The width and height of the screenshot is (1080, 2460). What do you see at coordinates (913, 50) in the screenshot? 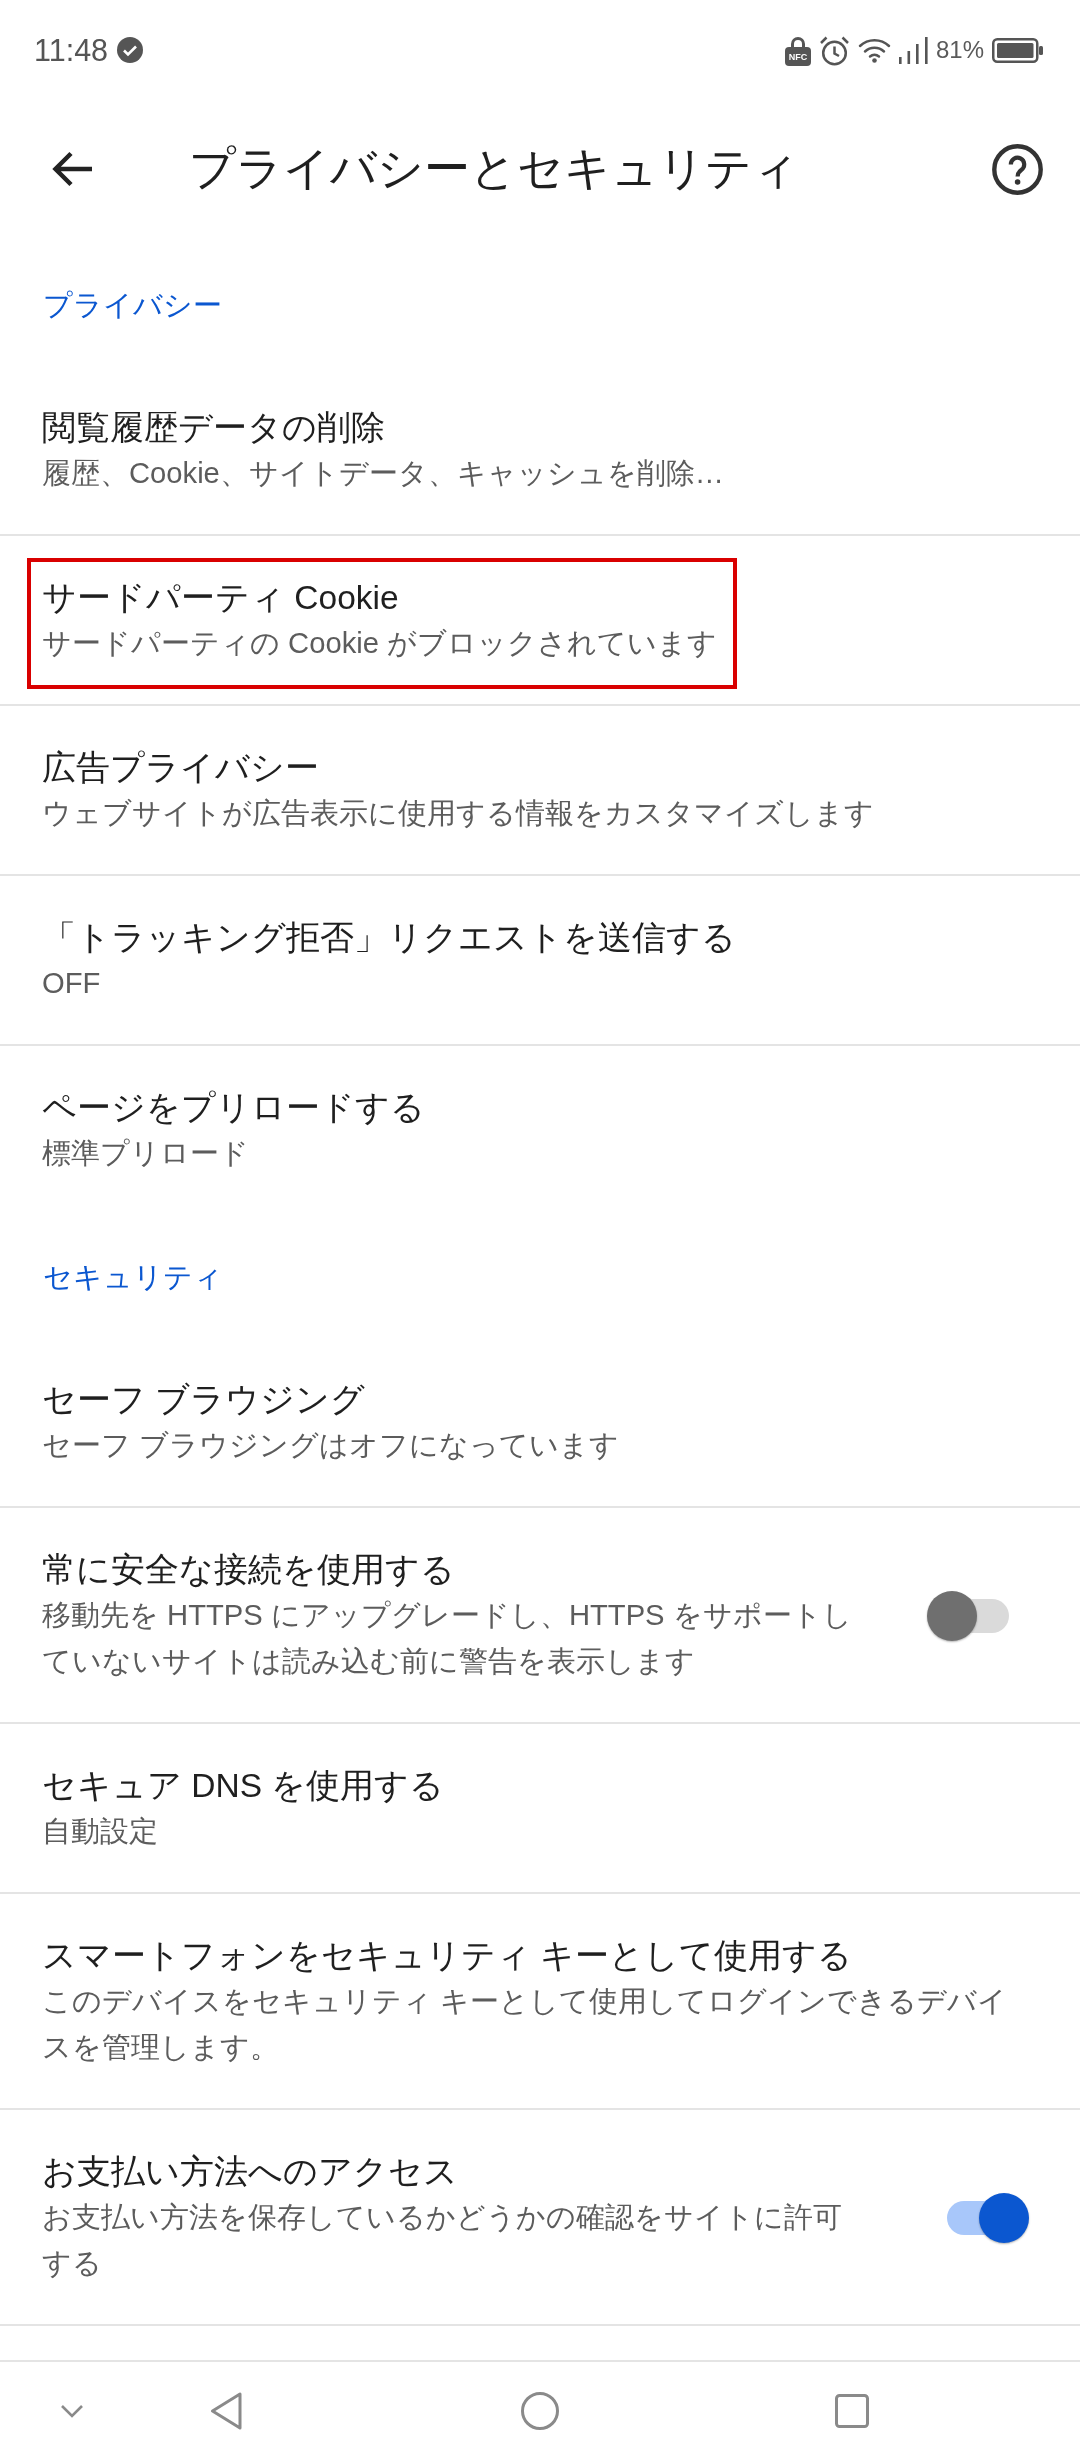
I see `signal-icon` at bounding box center [913, 50].